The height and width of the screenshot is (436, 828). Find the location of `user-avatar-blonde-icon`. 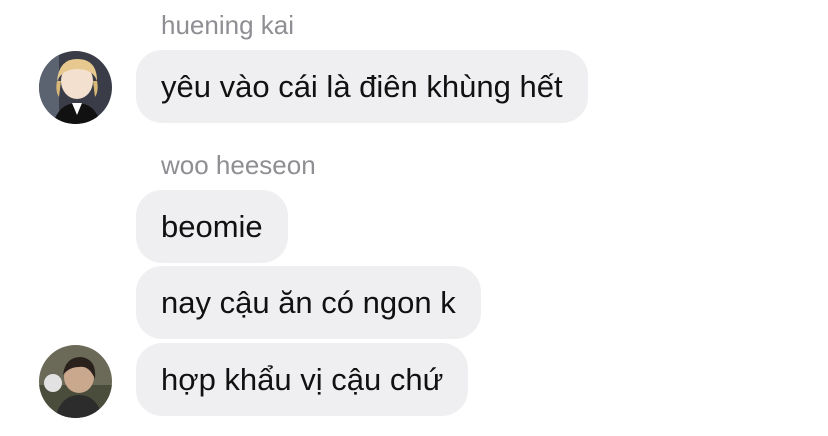

user-avatar-blonde-icon is located at coordinates (75, 87).